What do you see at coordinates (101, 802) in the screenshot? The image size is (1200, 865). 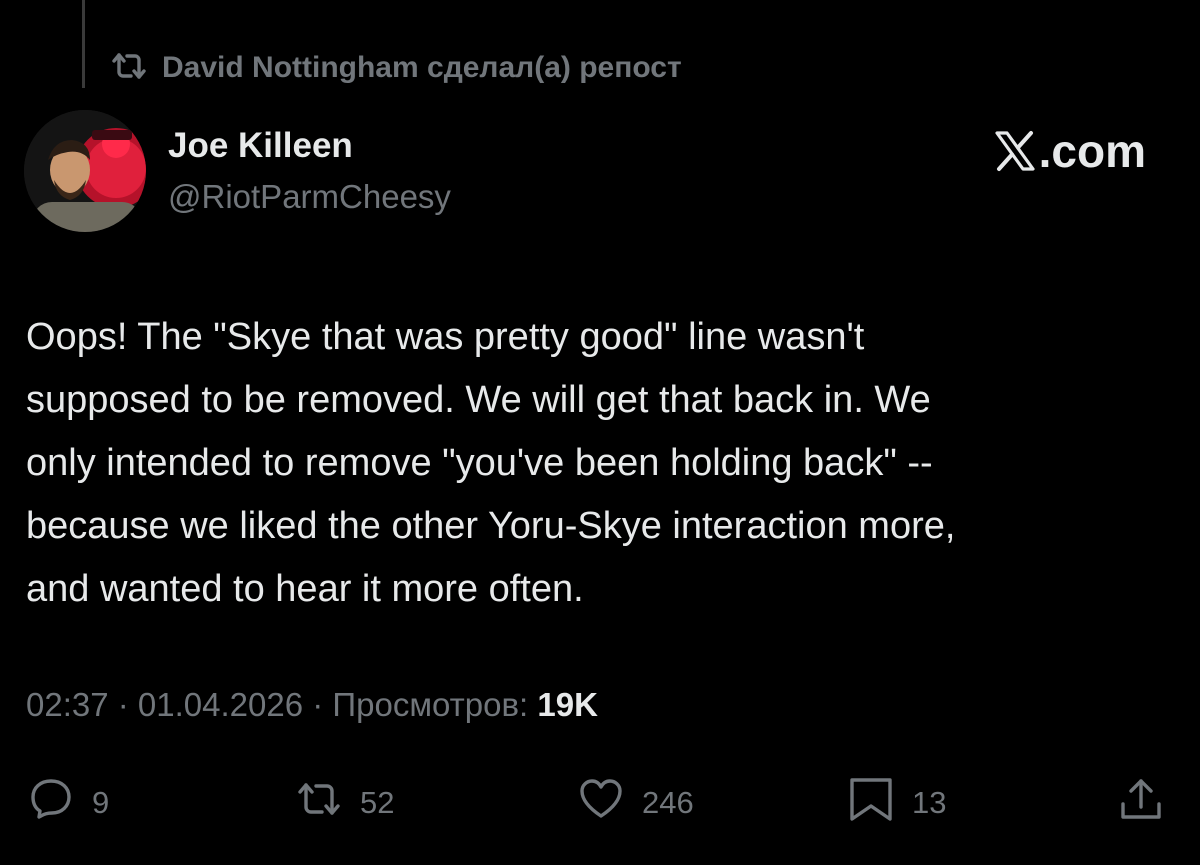 I see `reply-count: 9` at bounding box center [101, 802].